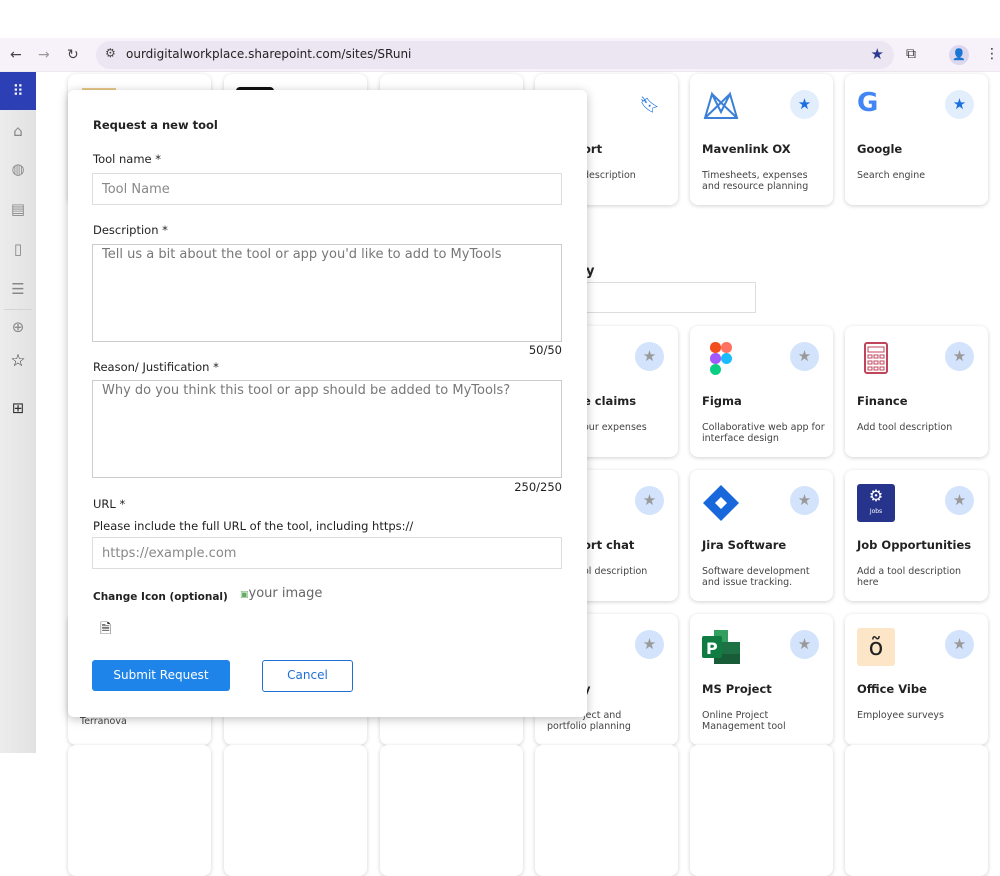 This screenshot has width=1000, height=876. Describe the element at coordinates (130, 230) in the screenshot. I see `description-label: Description *` at that location.